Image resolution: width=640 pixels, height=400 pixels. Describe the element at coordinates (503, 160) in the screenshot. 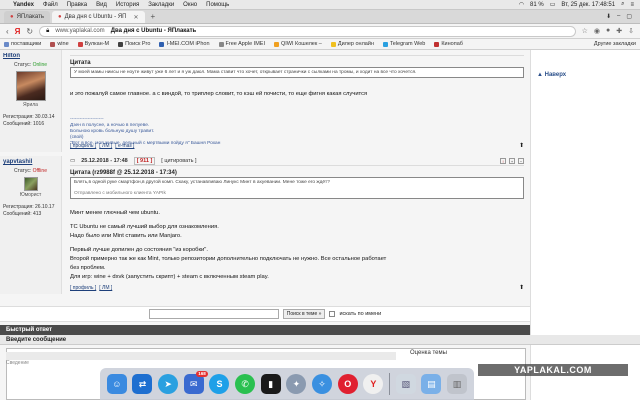

I see `report-icon: !` at that location.